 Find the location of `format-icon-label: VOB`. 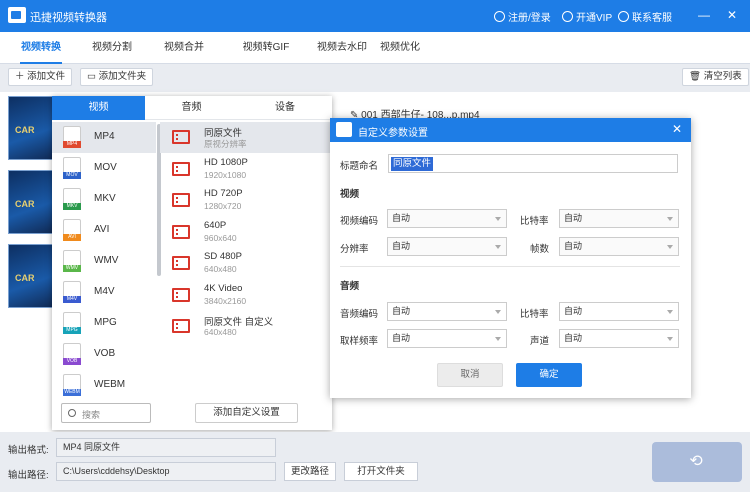

format-icon-label: VOB is located at coordinates (72, 361).